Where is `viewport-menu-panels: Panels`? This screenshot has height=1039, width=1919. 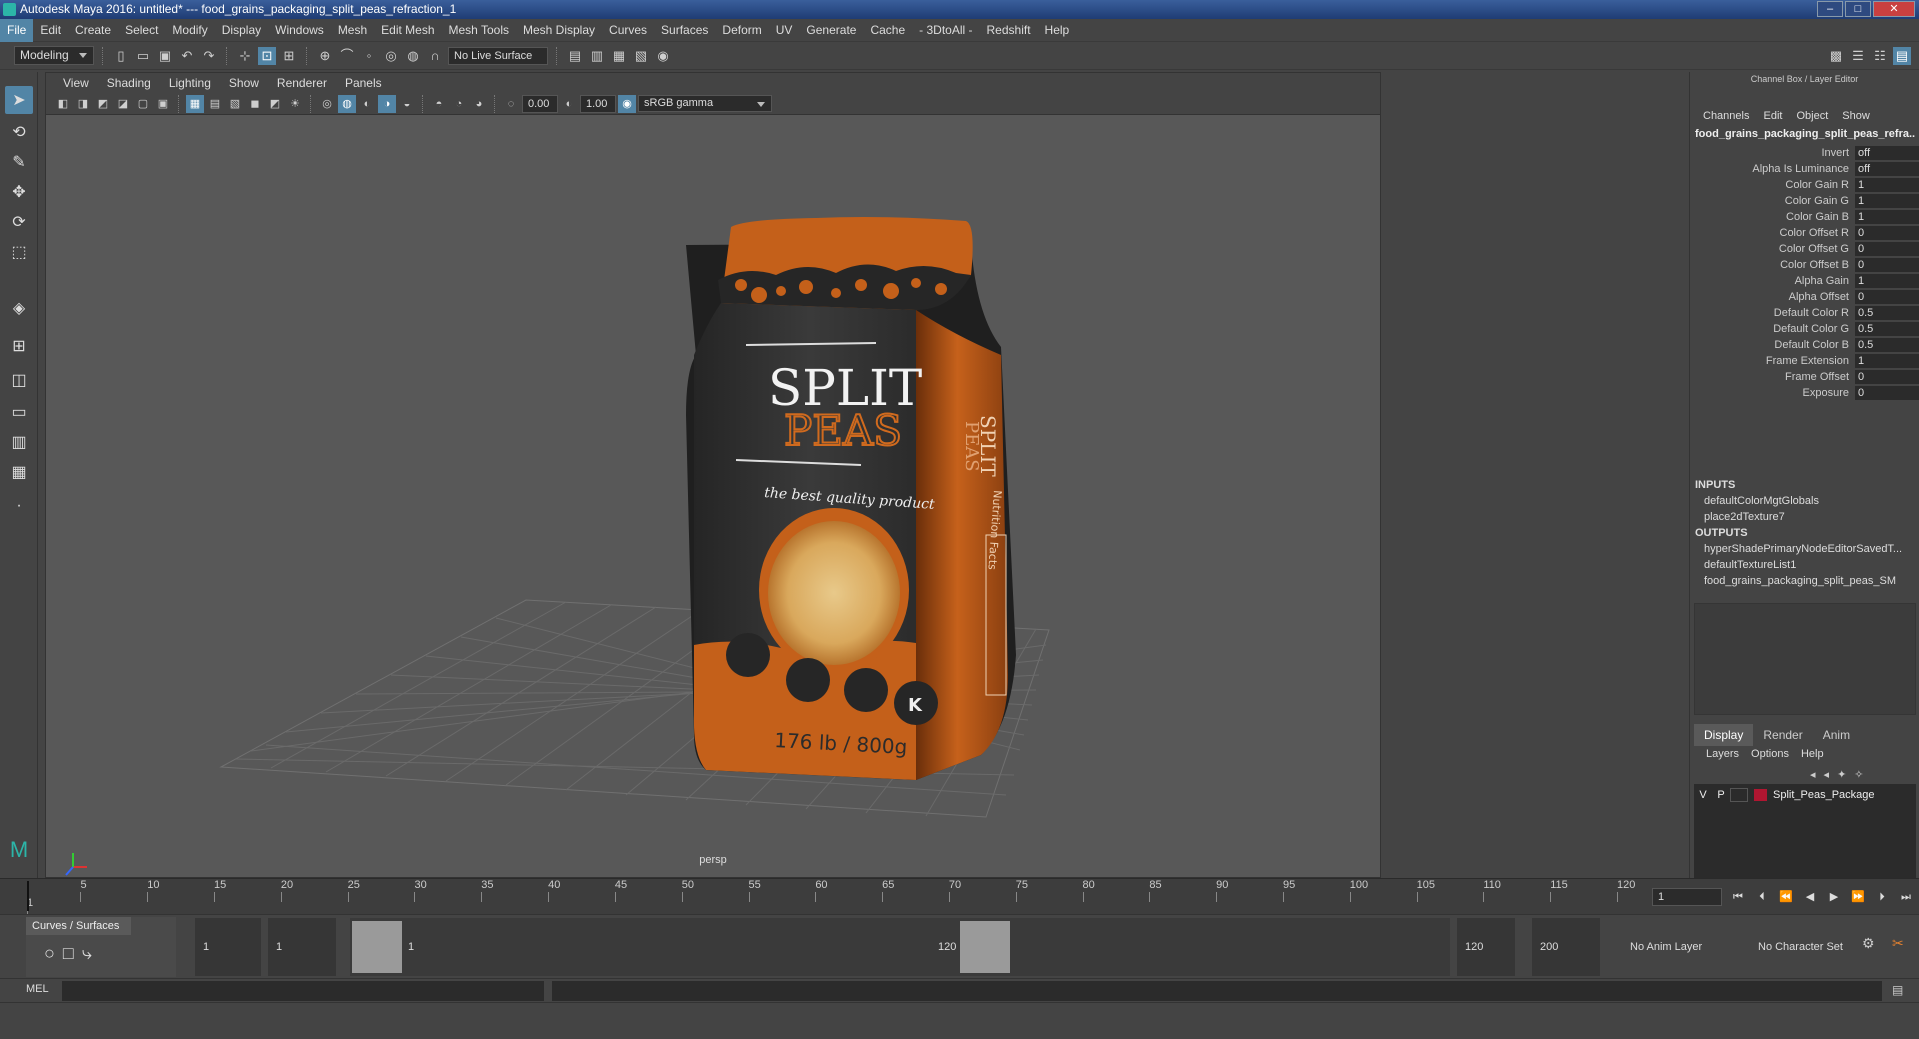
viewport-menu-panels: Panels is located at coordinates (363, 83).